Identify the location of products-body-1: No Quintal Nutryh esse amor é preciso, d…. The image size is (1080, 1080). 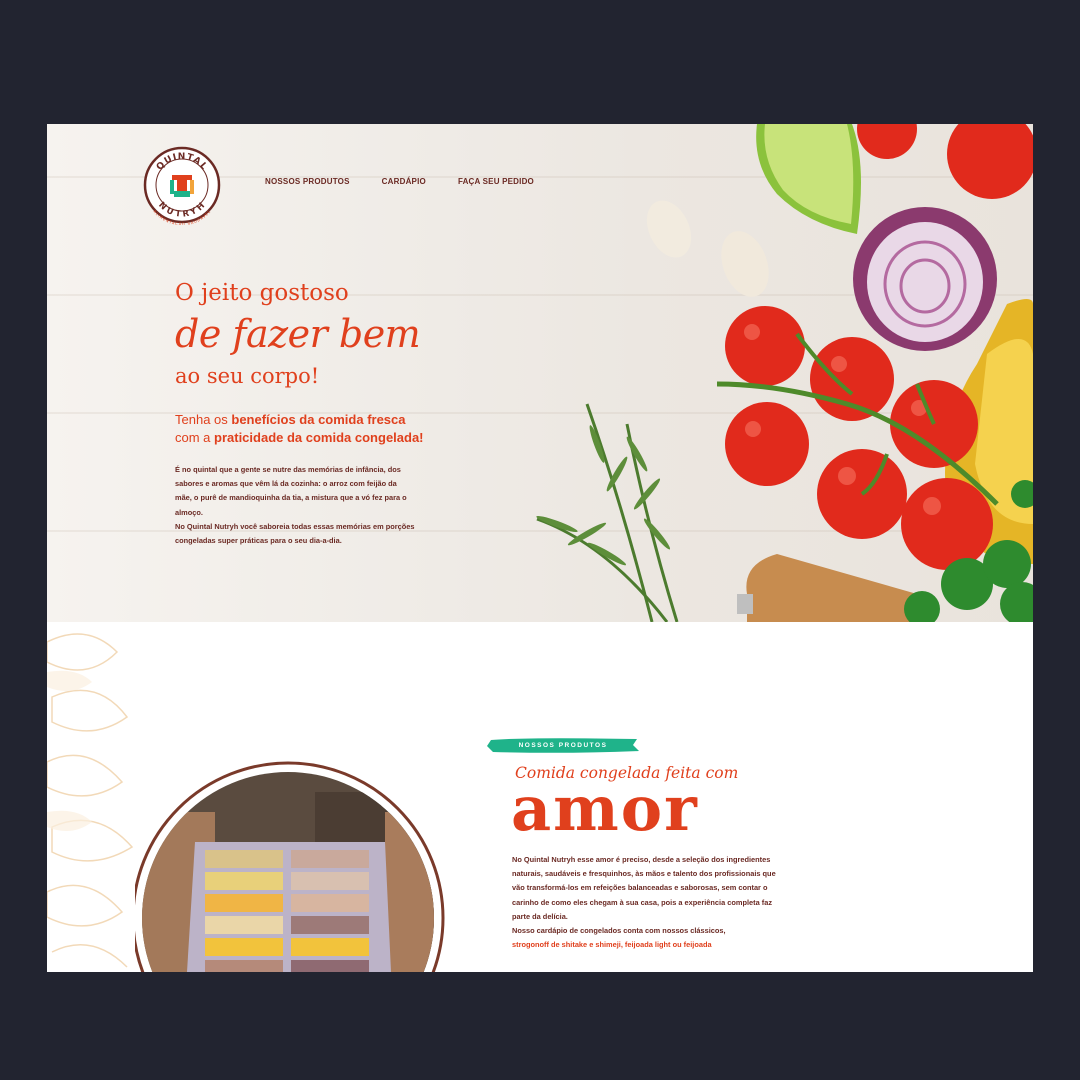
(644, 888).